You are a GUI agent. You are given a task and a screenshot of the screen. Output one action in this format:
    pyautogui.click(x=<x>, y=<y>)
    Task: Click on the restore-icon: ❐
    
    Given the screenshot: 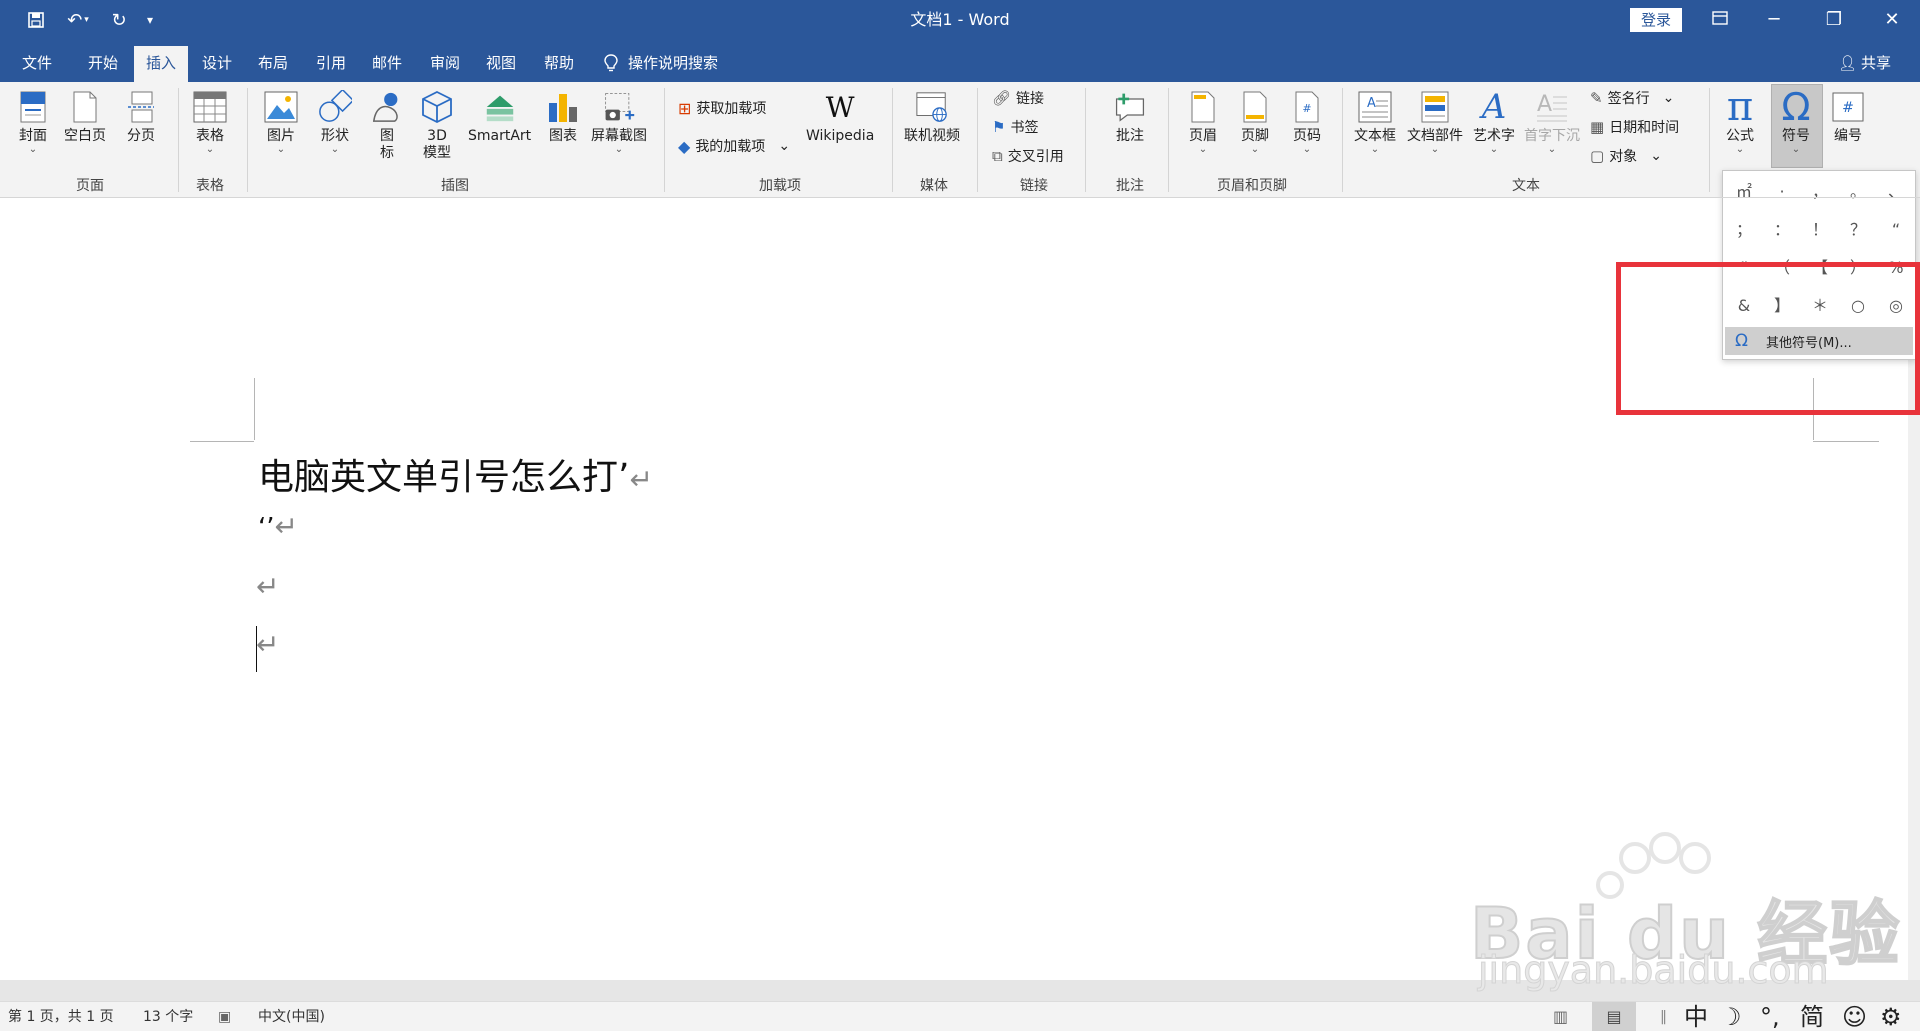 What is the action you would take?
    pyautogui.click(x=1834, y=20)
    